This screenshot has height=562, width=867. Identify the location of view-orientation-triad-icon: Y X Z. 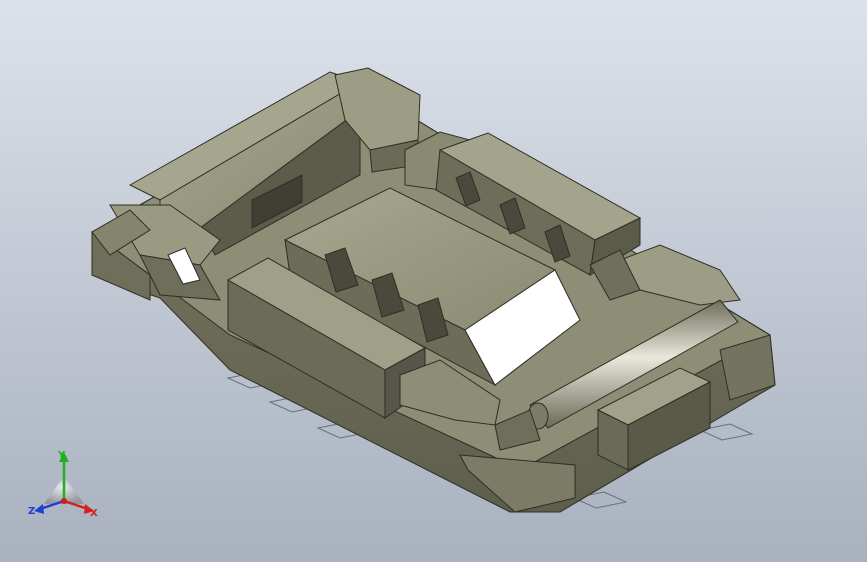
(64, 486).